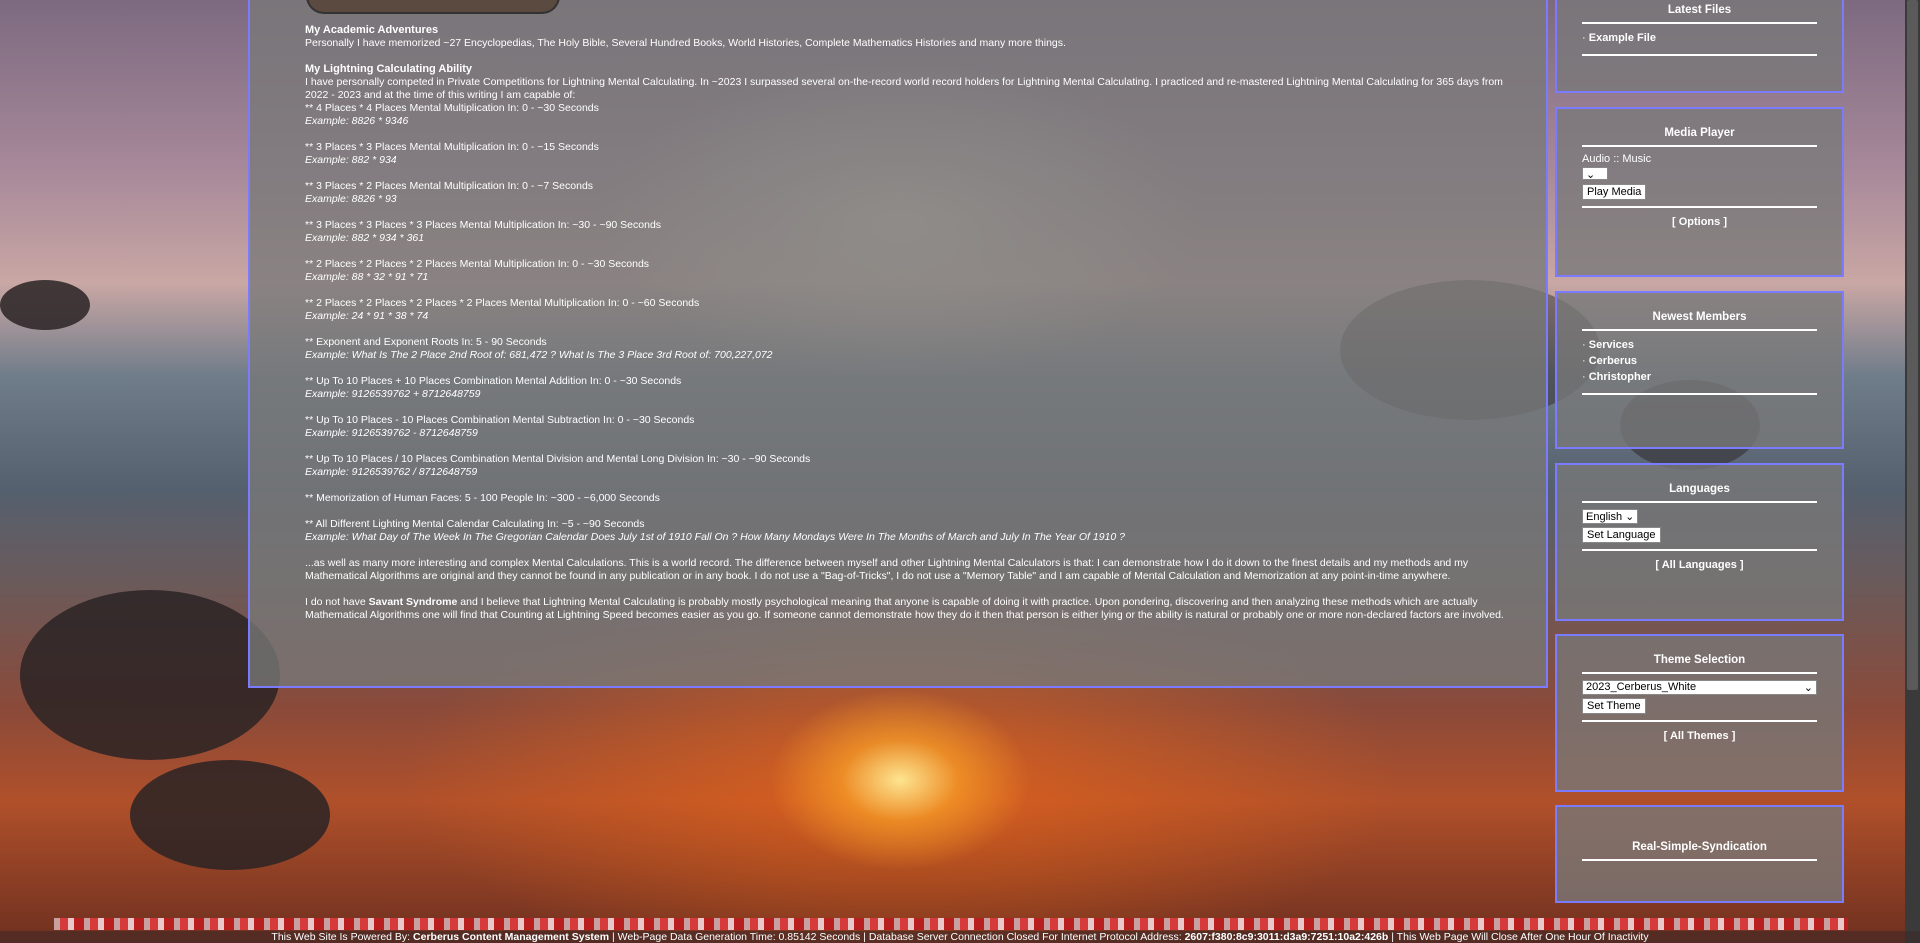 The image size is (1920, 943). Describe the element at coordinates (433, 7) in the screenshot. I see `profile-image` at that location.